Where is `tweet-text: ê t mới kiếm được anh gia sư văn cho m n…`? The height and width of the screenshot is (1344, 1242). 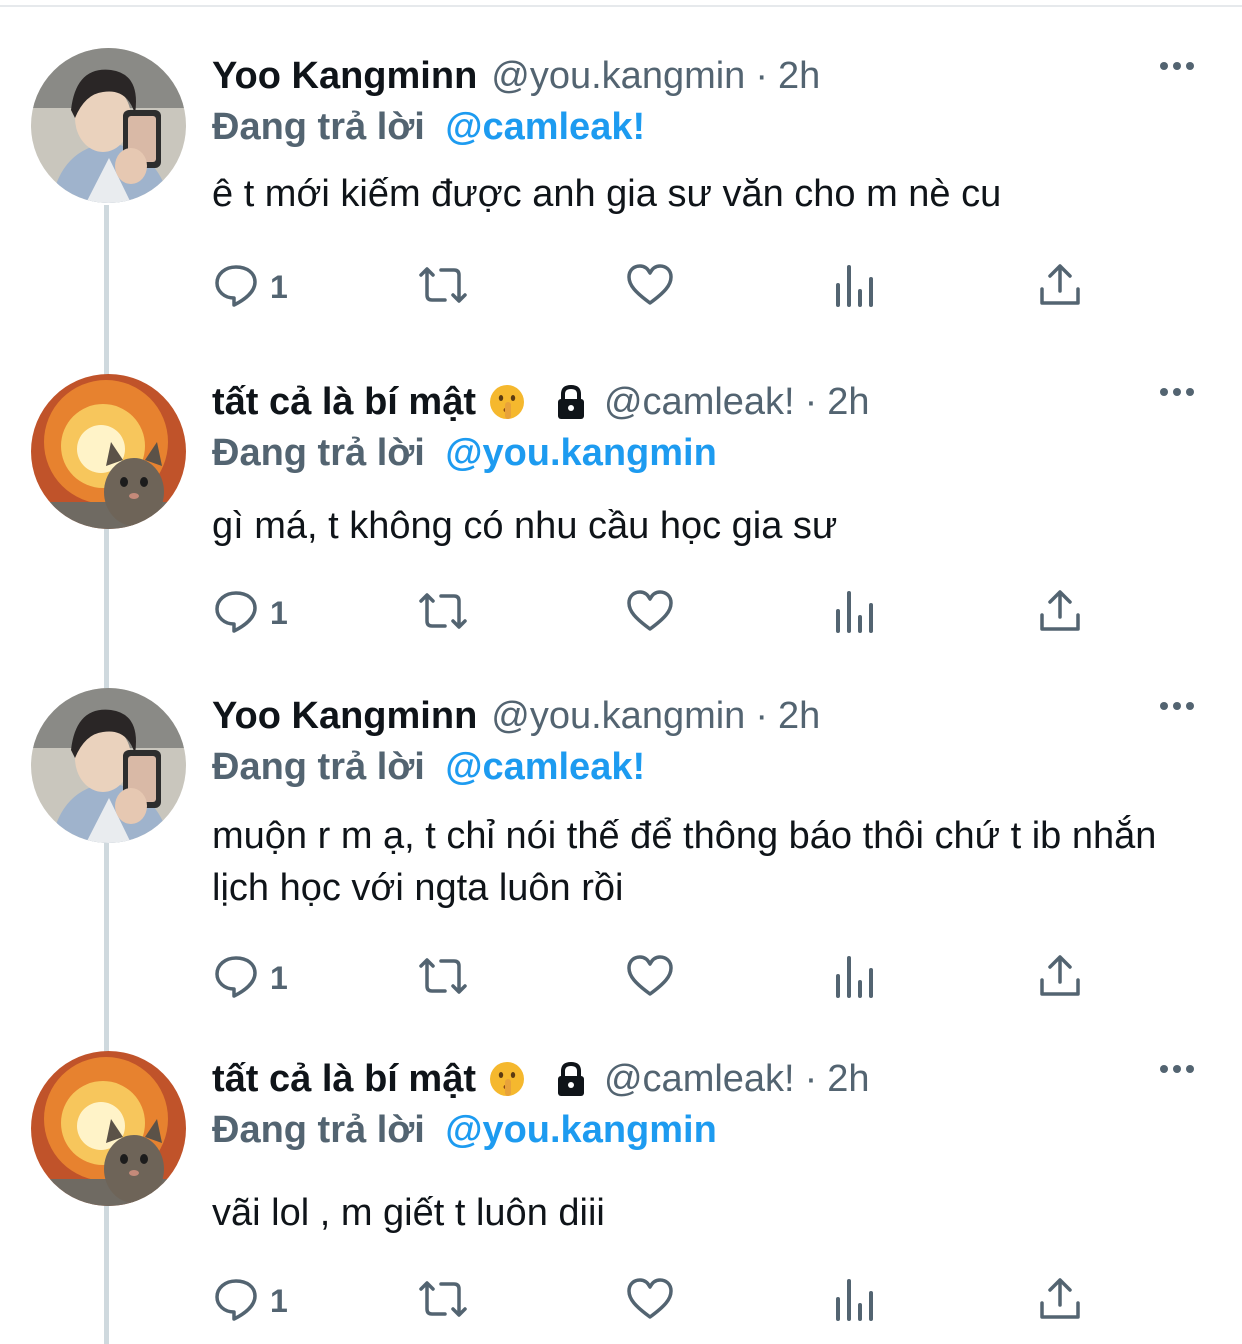 tweet-text: ê t mới kiếm được anh gia sư văn cho m n… is located at coordinates (607, 194).